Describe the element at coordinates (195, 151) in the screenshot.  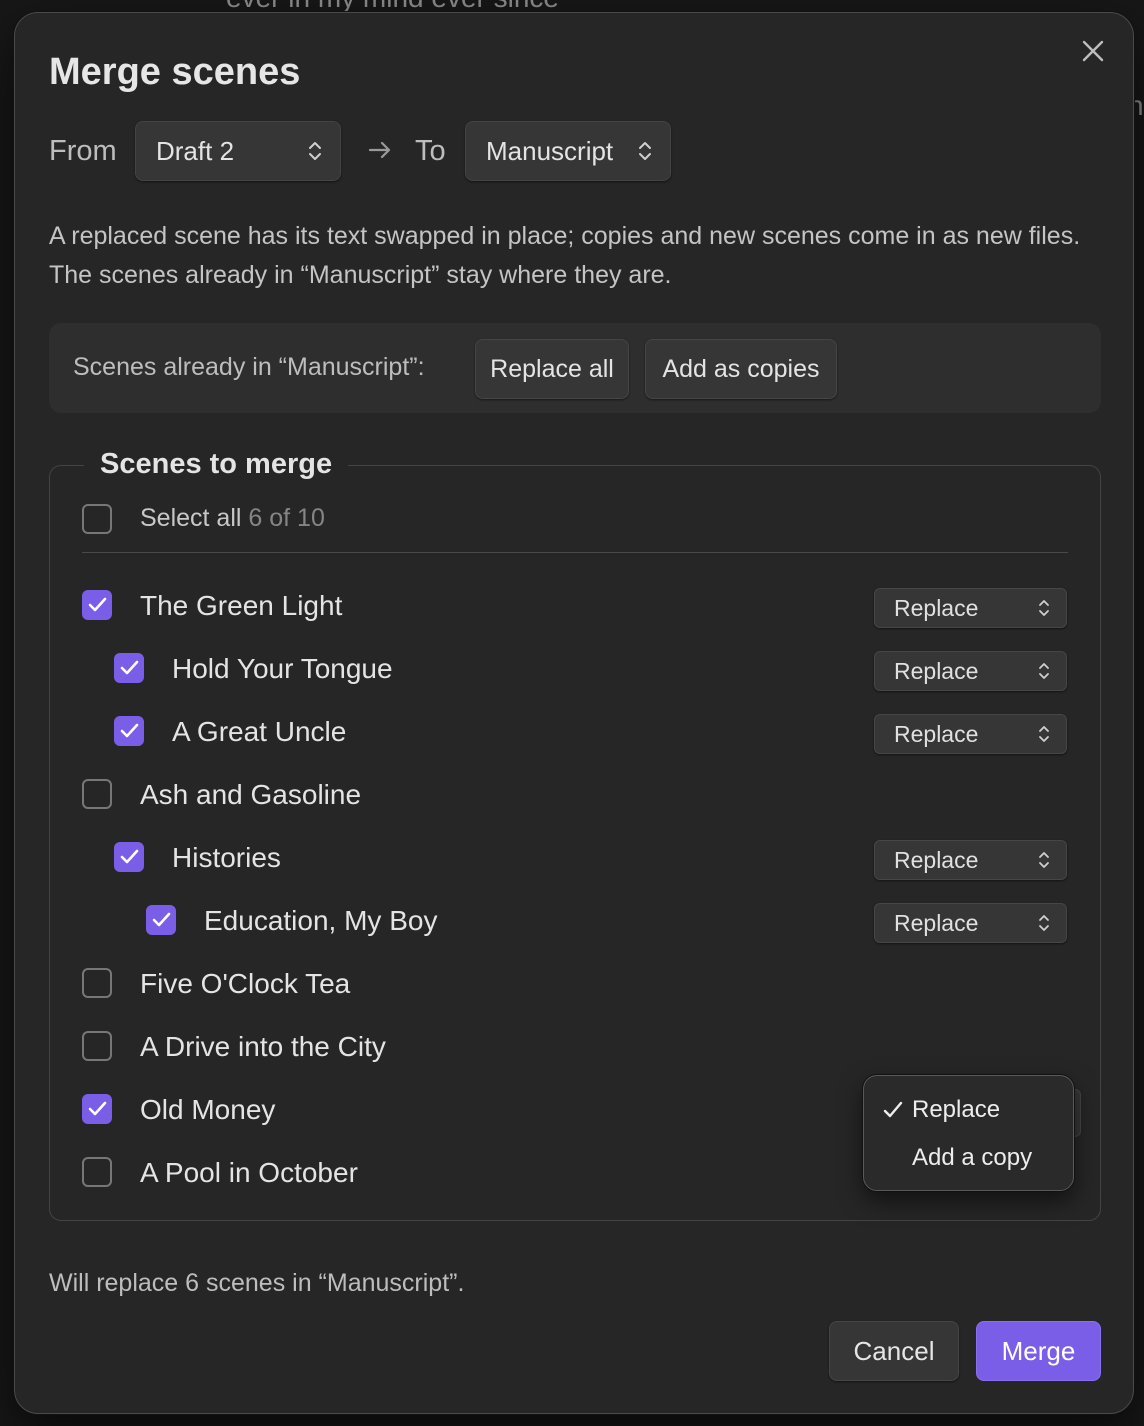
I see `from-select-value: Draft 2` at that location.